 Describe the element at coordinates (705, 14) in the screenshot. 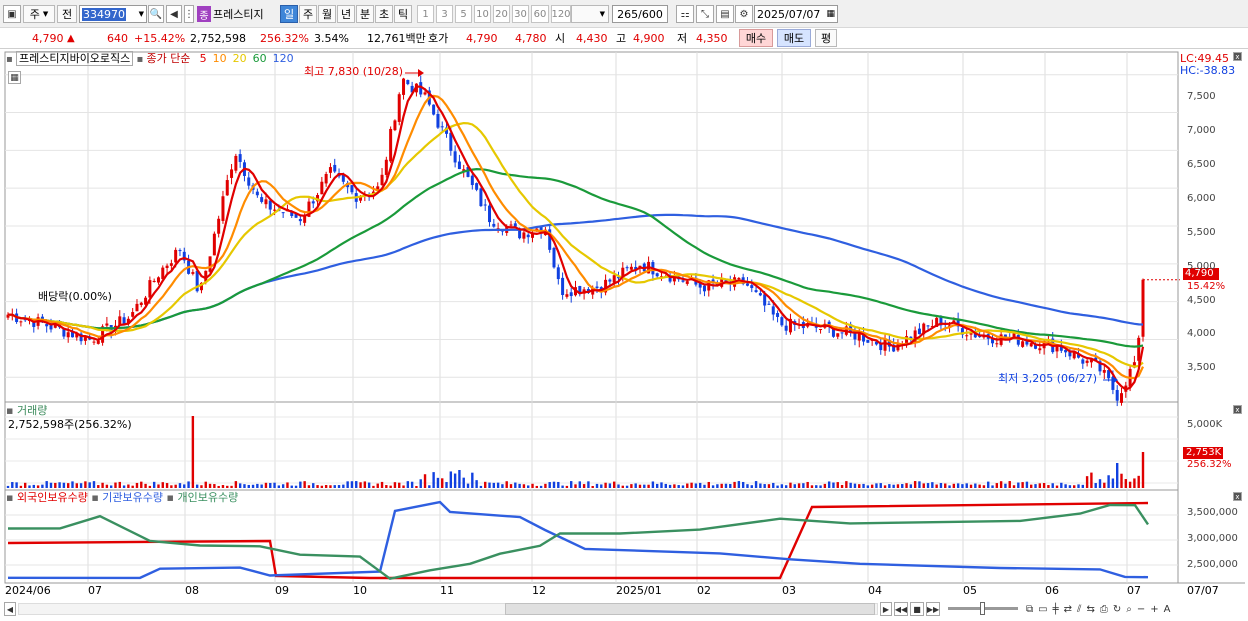

I see `draw-icon: ⤡` at that location.